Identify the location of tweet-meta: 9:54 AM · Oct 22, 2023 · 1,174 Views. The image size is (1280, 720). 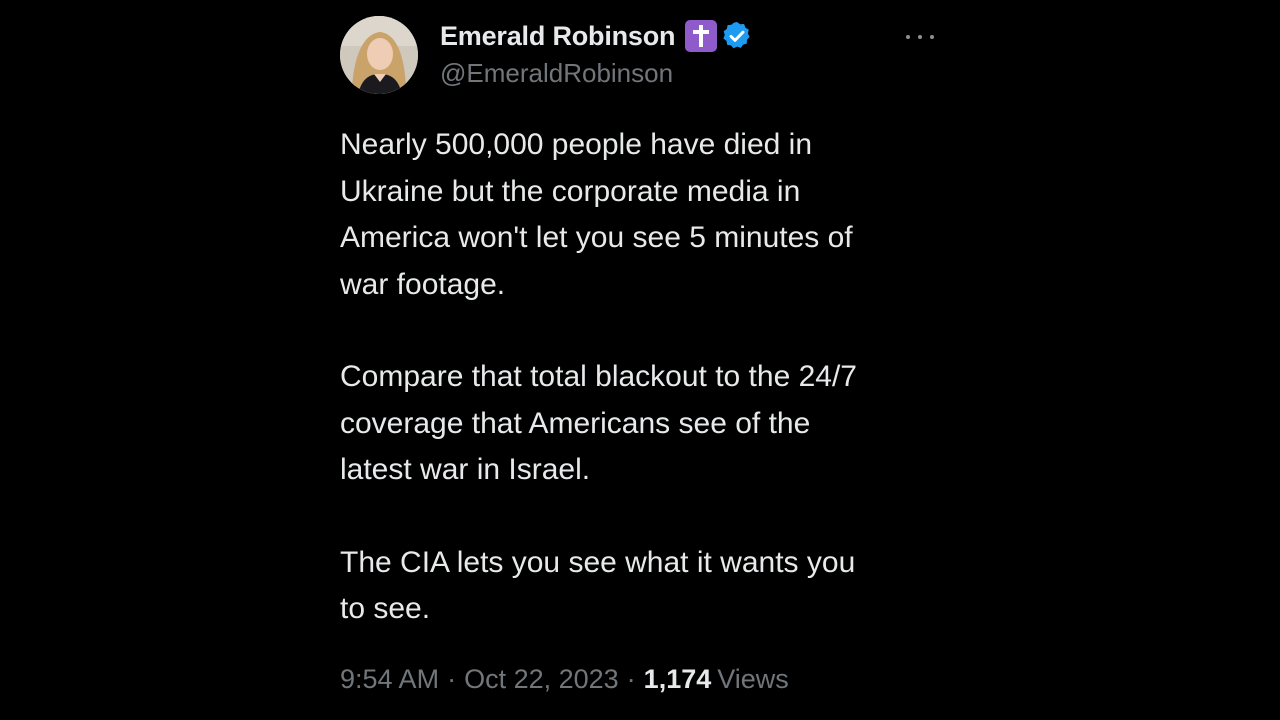
(564, 679).